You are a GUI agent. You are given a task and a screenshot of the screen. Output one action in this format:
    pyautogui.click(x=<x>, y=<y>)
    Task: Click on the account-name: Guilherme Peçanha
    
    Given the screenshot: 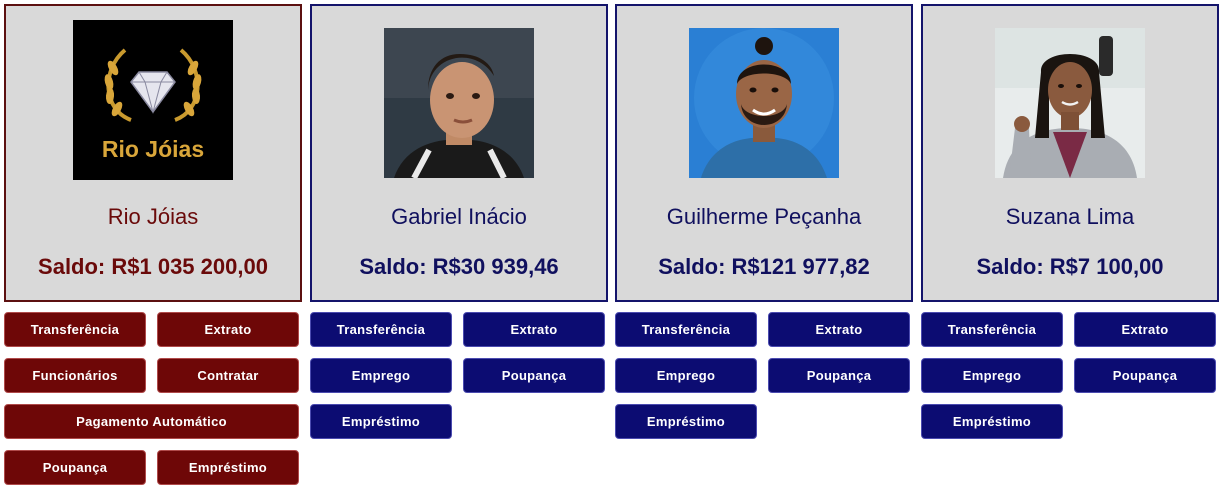 What is the action you would take?
    pyautogui.click(x=764, y=216)
    